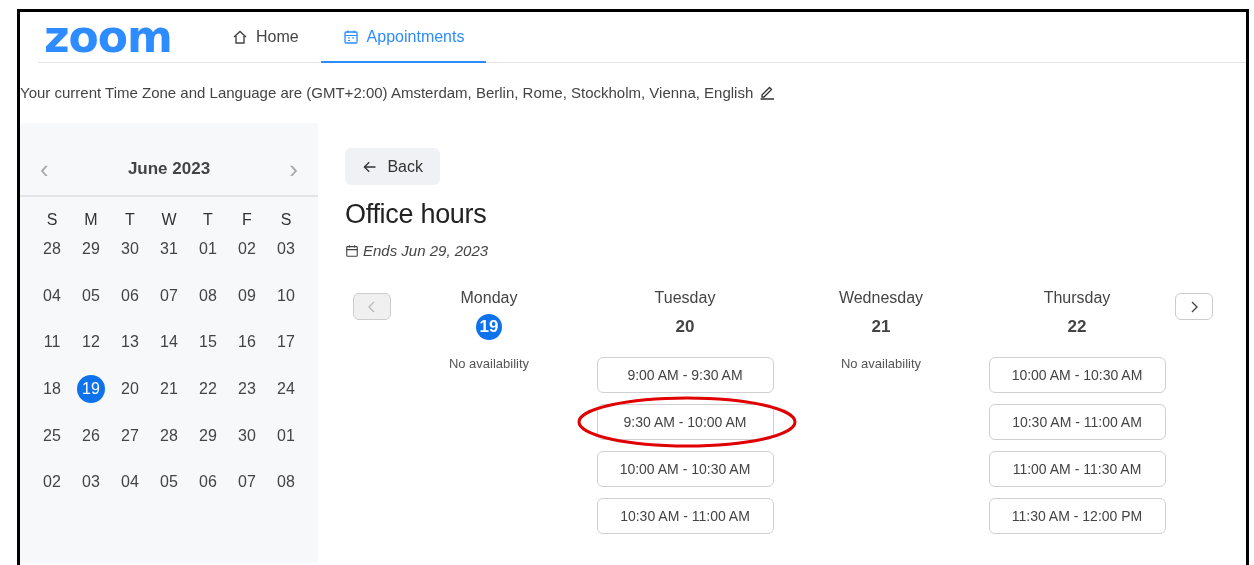  I want to click on calendar-day: 16, so click(247, 342).